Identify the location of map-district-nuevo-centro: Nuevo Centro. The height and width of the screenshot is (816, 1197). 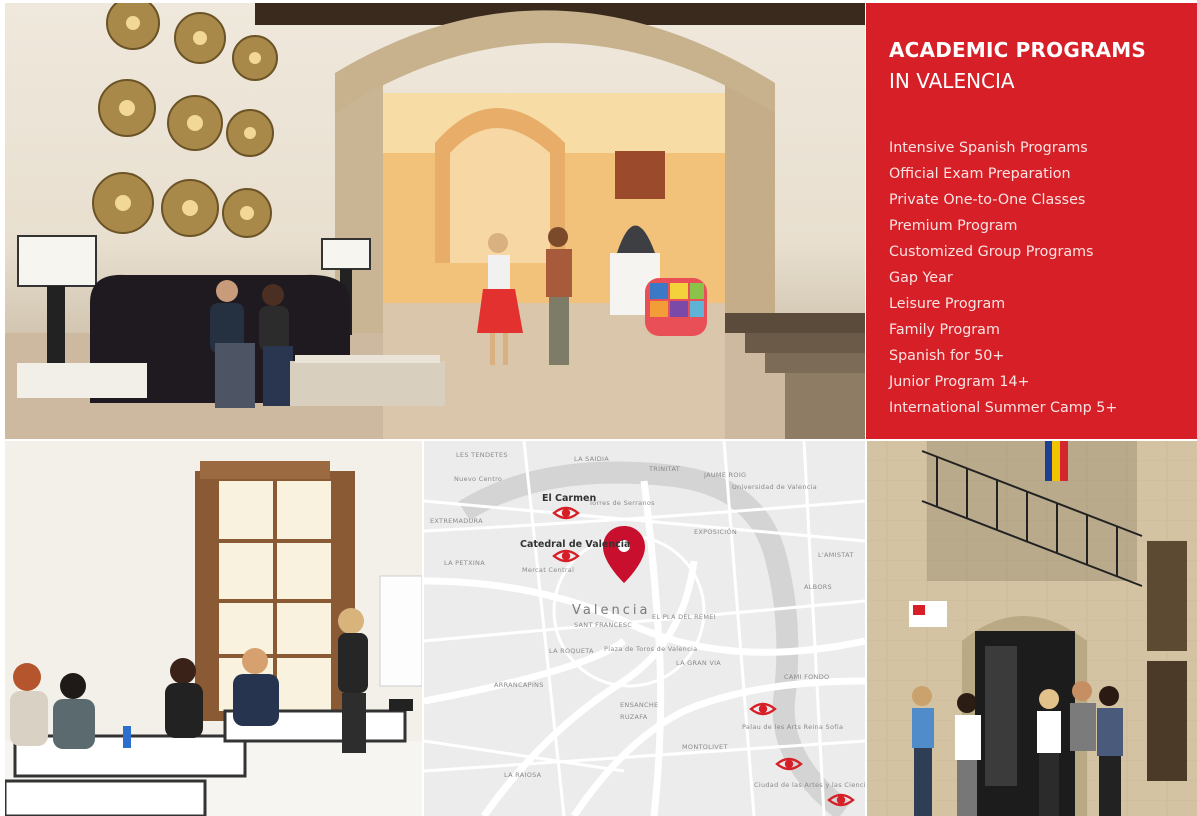
(478, 479).